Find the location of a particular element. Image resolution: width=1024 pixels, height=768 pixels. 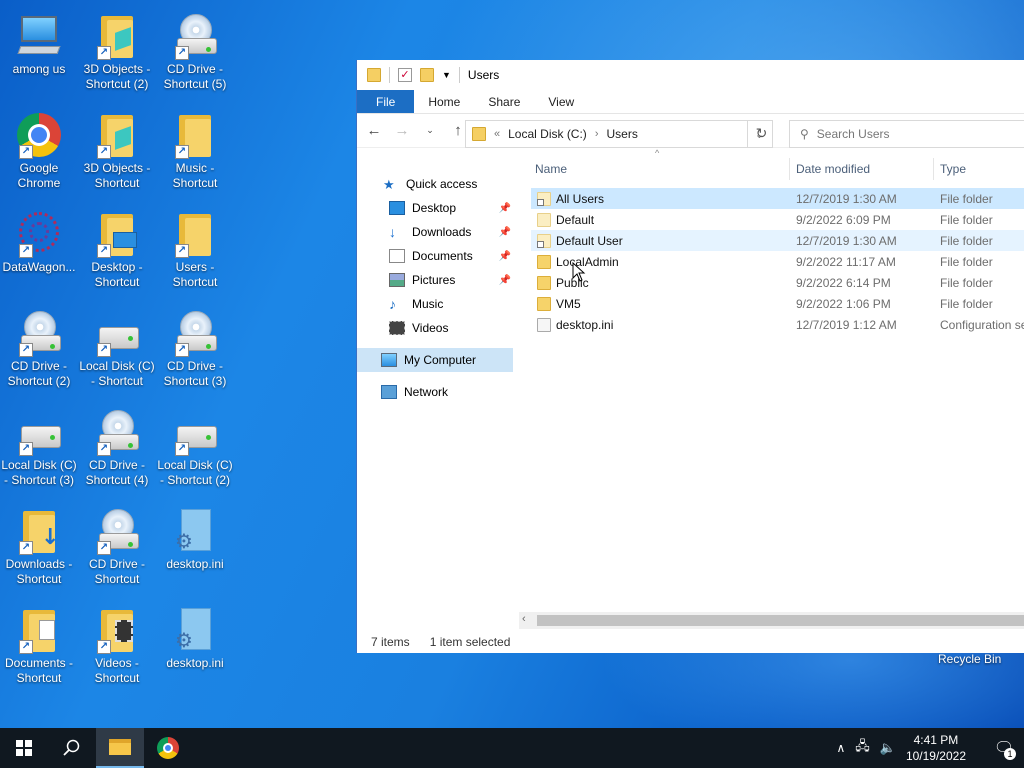

notification-count: 1 is located at coordinates (1010, 754).